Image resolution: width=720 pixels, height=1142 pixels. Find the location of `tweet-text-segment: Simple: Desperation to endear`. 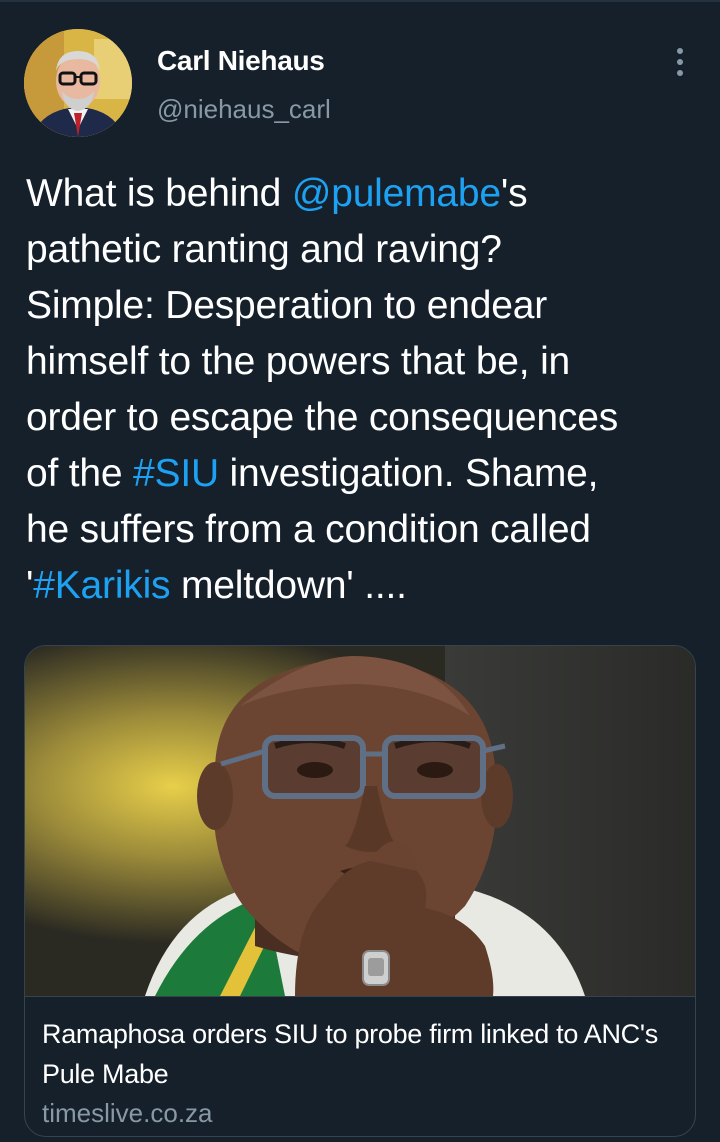

tweet-text-segment: Simple: Desperation to endear is located at coordinates (287, 305).